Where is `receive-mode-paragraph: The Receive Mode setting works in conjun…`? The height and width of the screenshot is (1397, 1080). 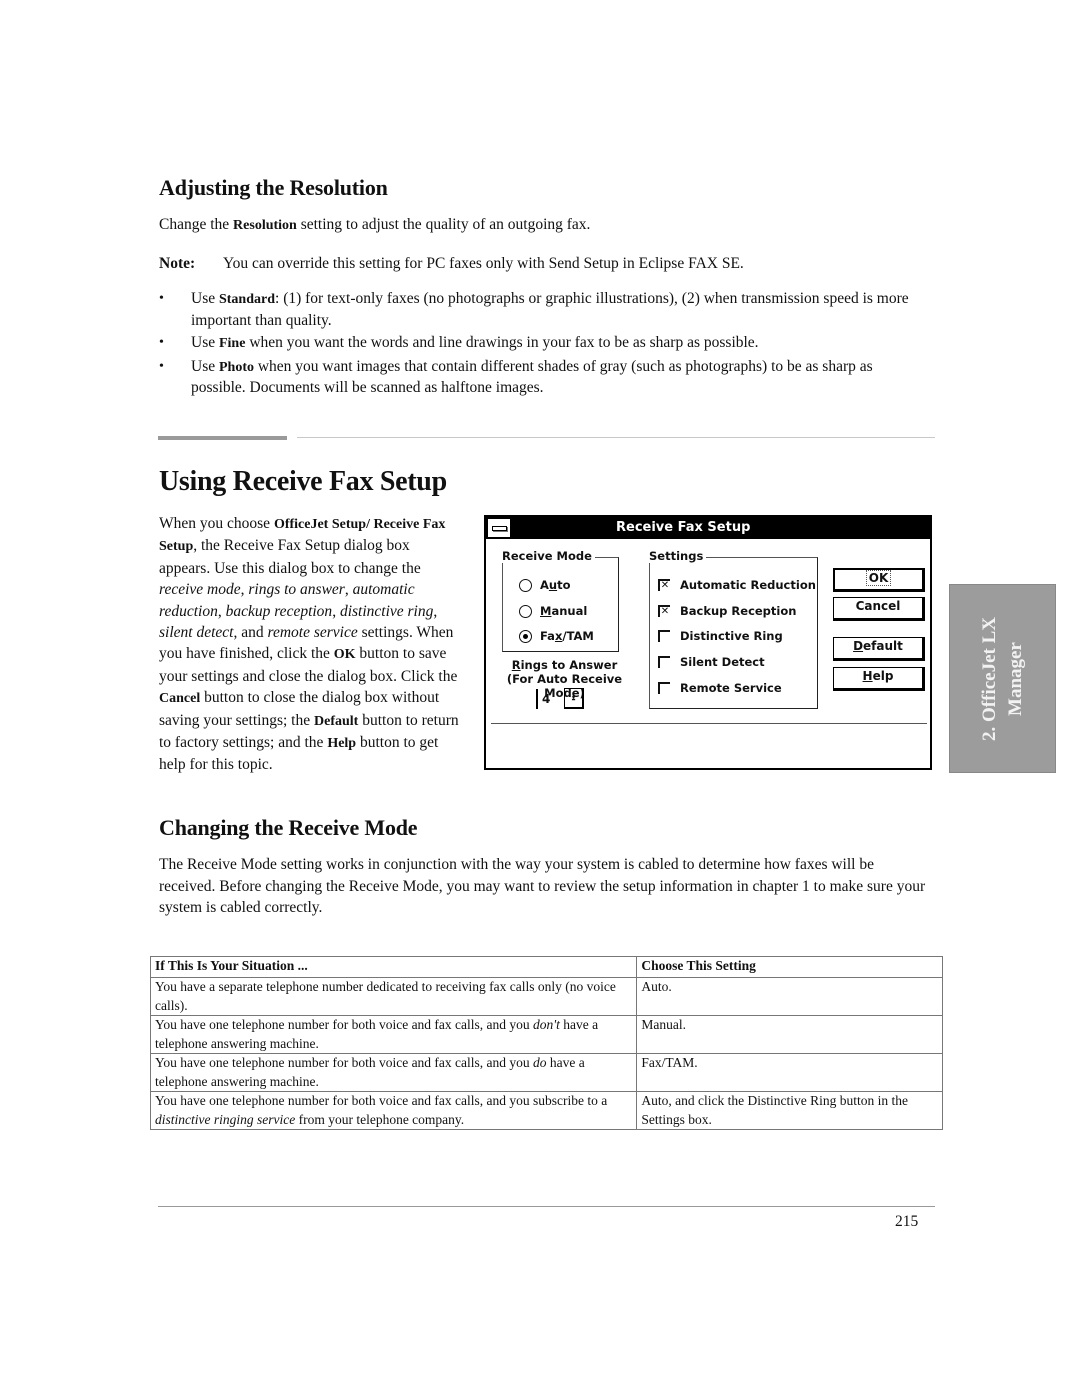 receive-mode-paragraph: The Receive Mode setting works in conjun… is located at coordinates (542, 886).